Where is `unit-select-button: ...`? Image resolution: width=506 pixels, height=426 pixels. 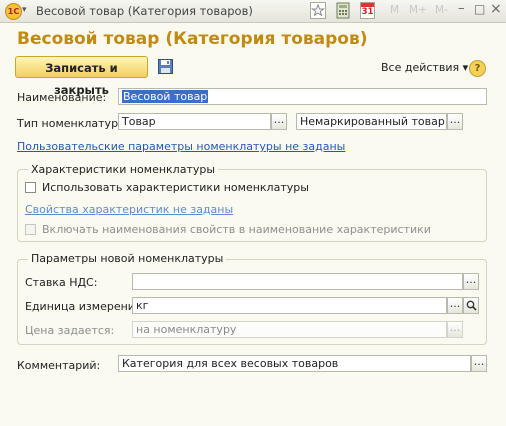
unit-select-button: ... is located at coordinates (455, 305).